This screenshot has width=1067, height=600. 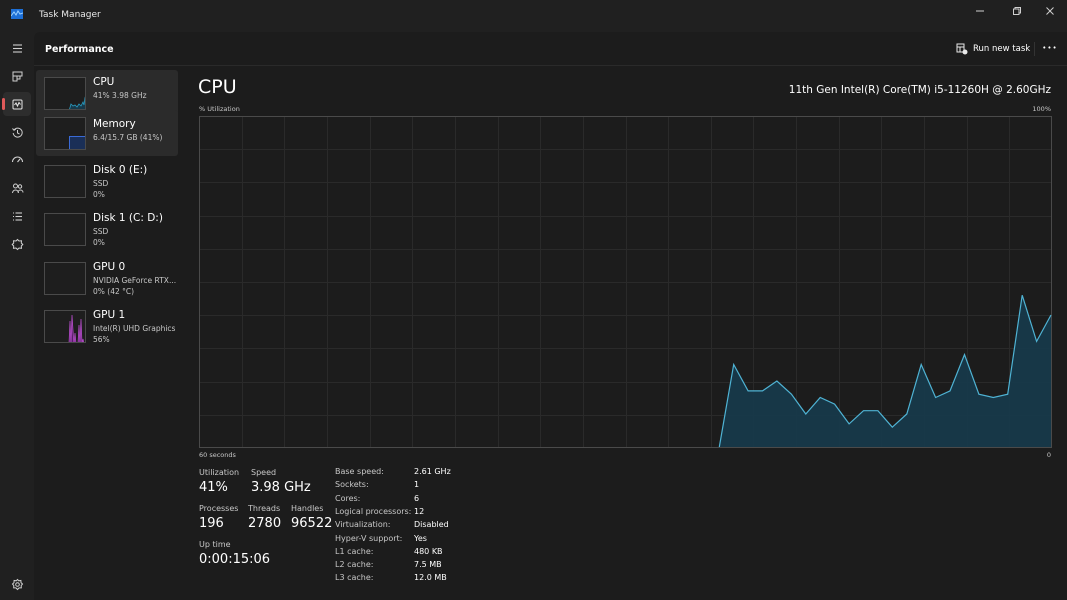 I want to click on device-usage: 0%, so click(x=99, y=194).